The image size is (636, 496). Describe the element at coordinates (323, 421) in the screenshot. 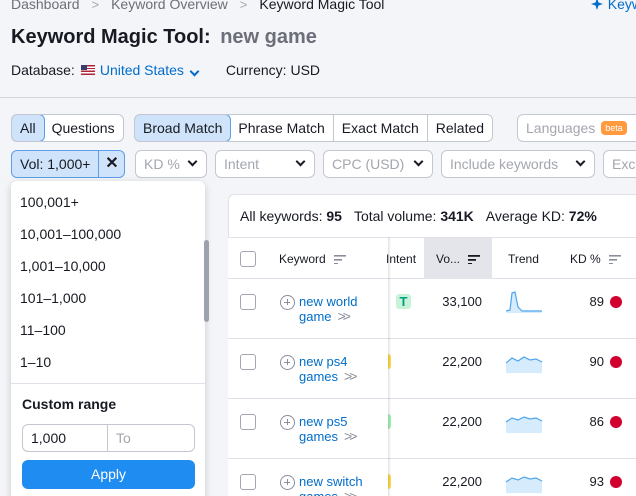

I see `keyword-line-1: new ps5` at that location.